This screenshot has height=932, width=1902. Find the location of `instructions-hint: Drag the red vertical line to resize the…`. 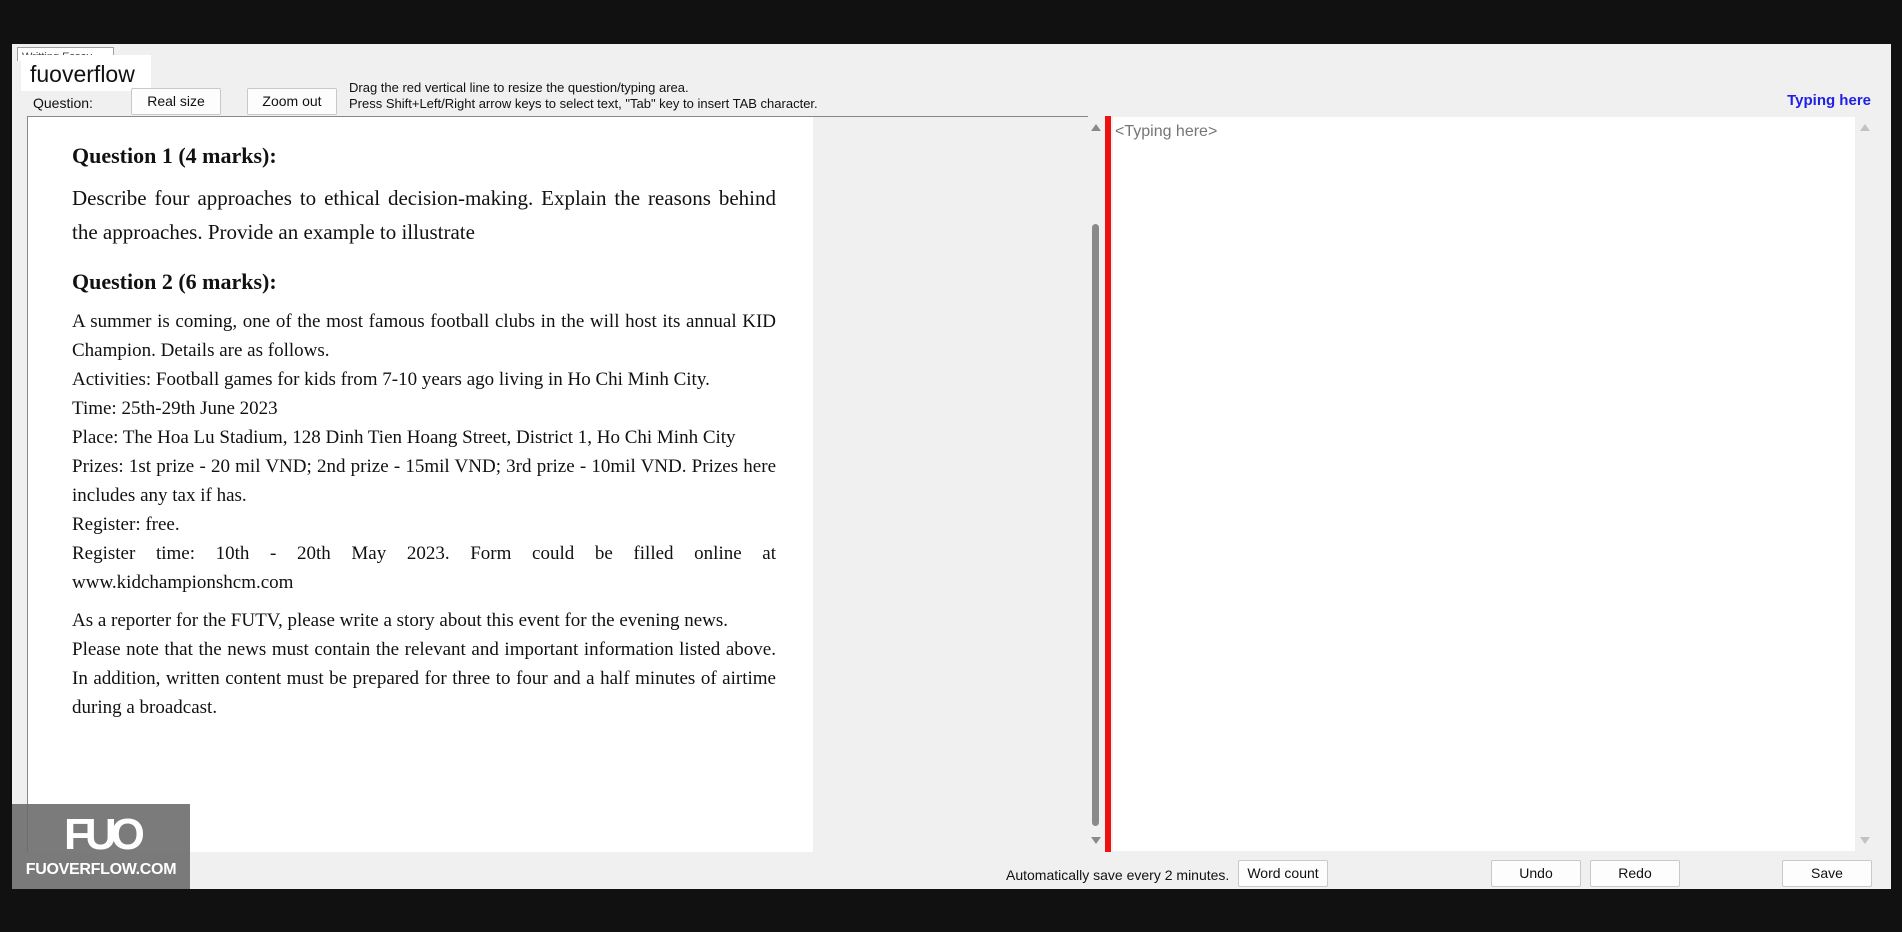

instructions-hint: Drag the red vertical line to resize the… is located at coordinates (583, 96).